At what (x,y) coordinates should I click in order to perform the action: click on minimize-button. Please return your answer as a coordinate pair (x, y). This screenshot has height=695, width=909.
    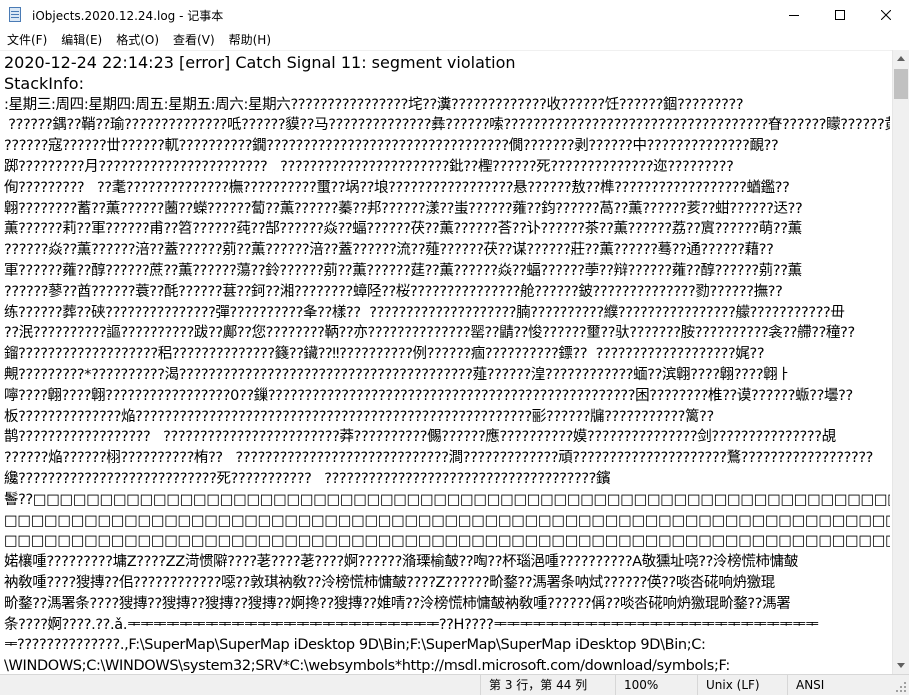
    Looking at the image, I should click on (794, 15).